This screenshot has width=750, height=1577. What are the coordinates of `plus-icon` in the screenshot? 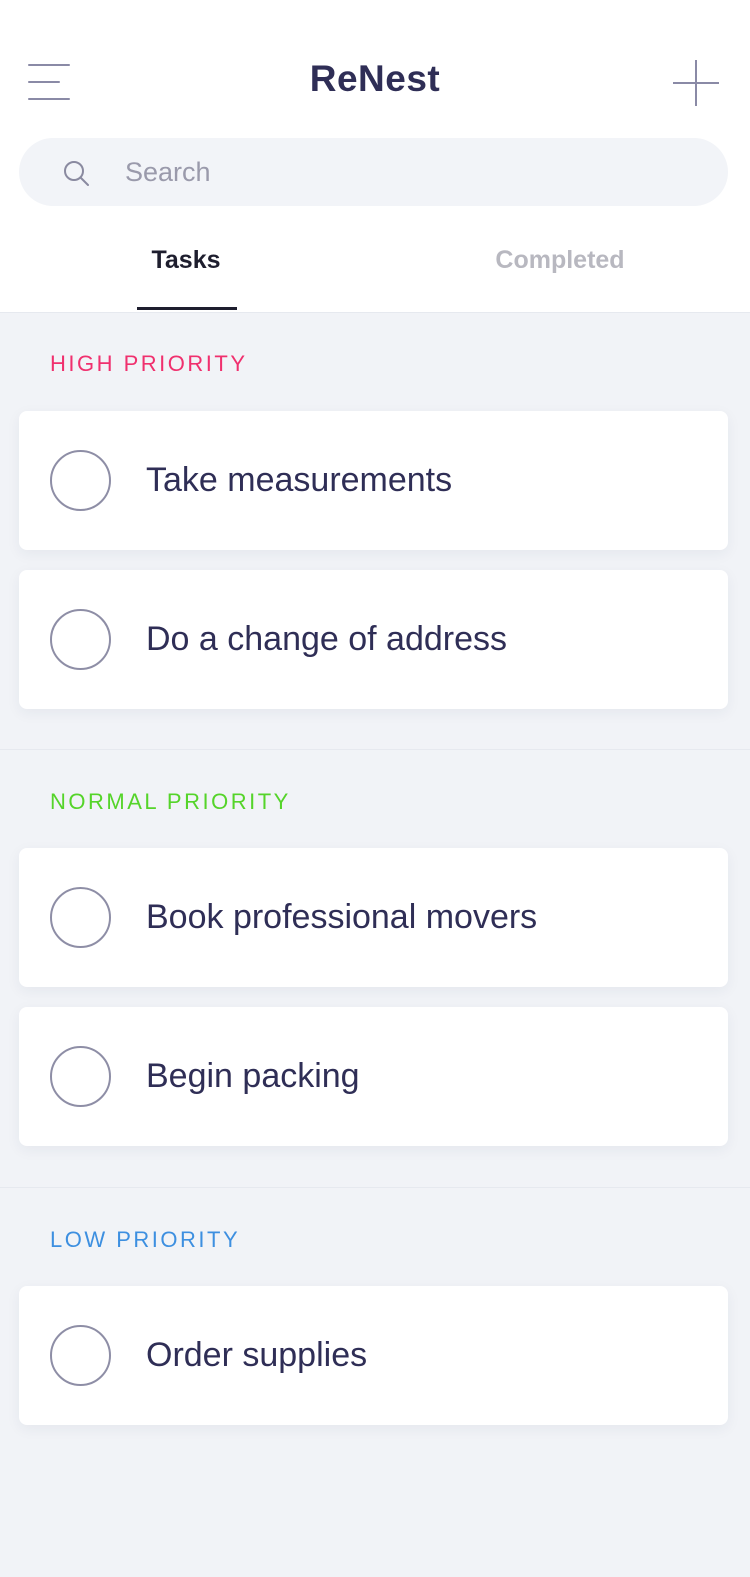 It's located at (696, 83).